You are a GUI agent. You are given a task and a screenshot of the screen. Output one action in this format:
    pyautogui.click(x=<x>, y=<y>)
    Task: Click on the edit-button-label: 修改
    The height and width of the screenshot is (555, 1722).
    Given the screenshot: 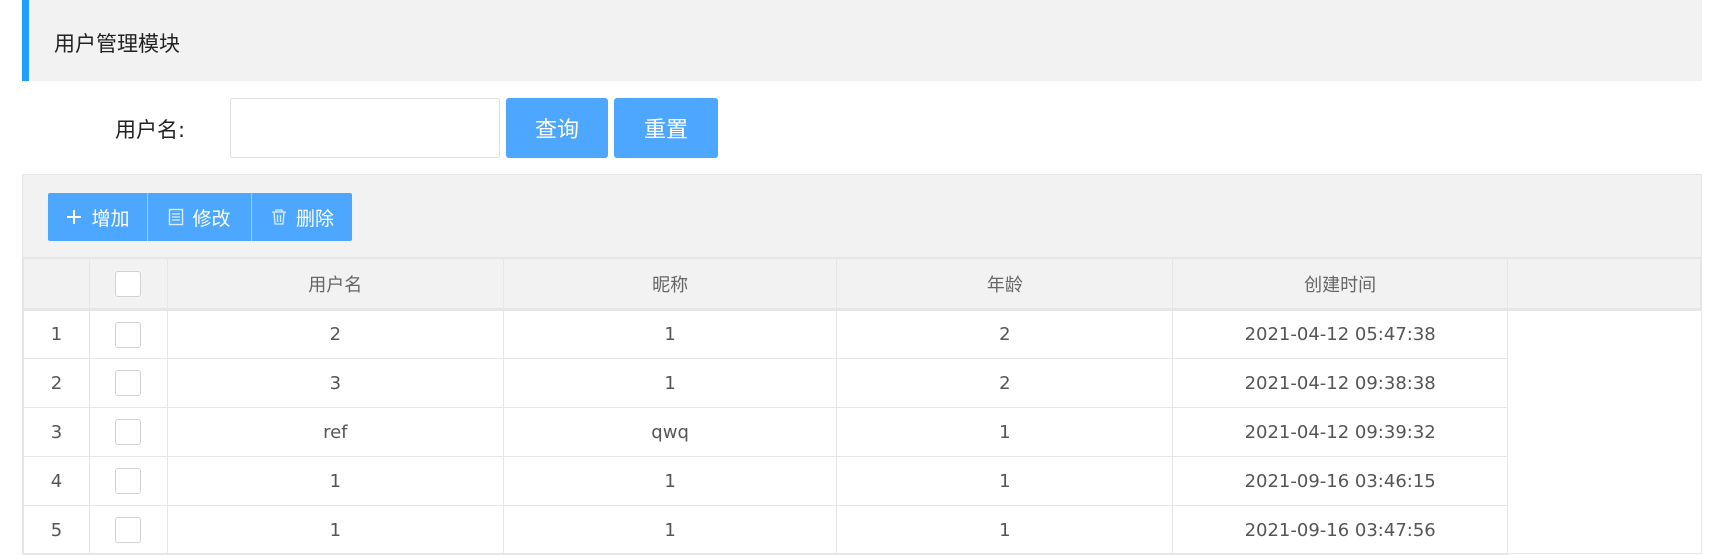 What is the action you would take?
    pyautogui.click(x=211, y=218)
    